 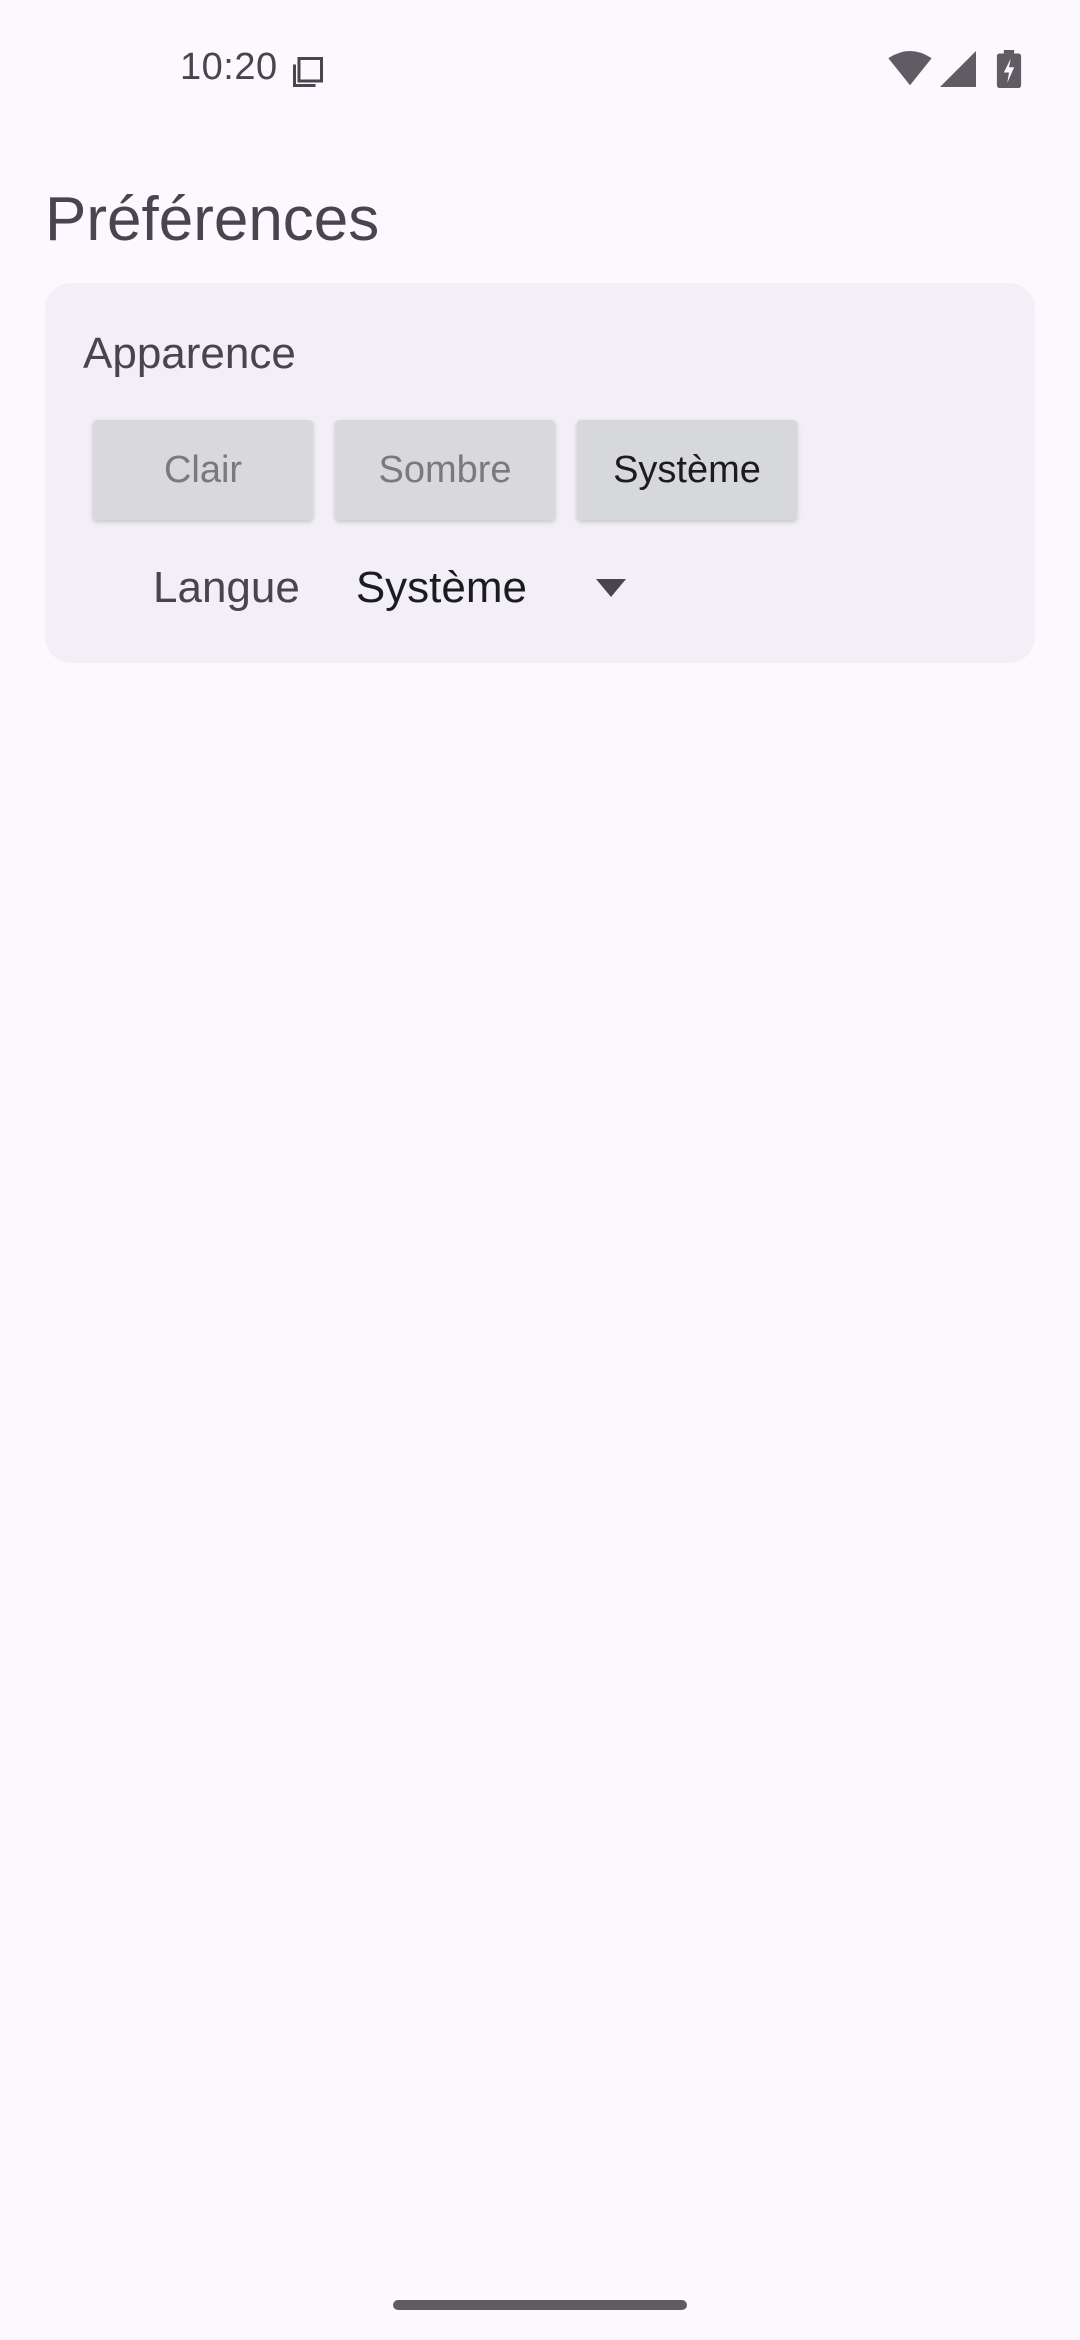 What do you see at coordinates (441, 587) in the screenshot?
I see `language-value: Système` at bounding box center [441, 587].